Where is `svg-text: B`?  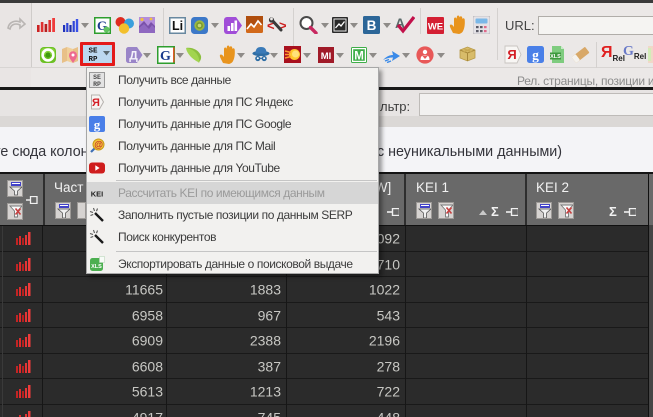
svg-text: B is located at coordinates (372, 25).